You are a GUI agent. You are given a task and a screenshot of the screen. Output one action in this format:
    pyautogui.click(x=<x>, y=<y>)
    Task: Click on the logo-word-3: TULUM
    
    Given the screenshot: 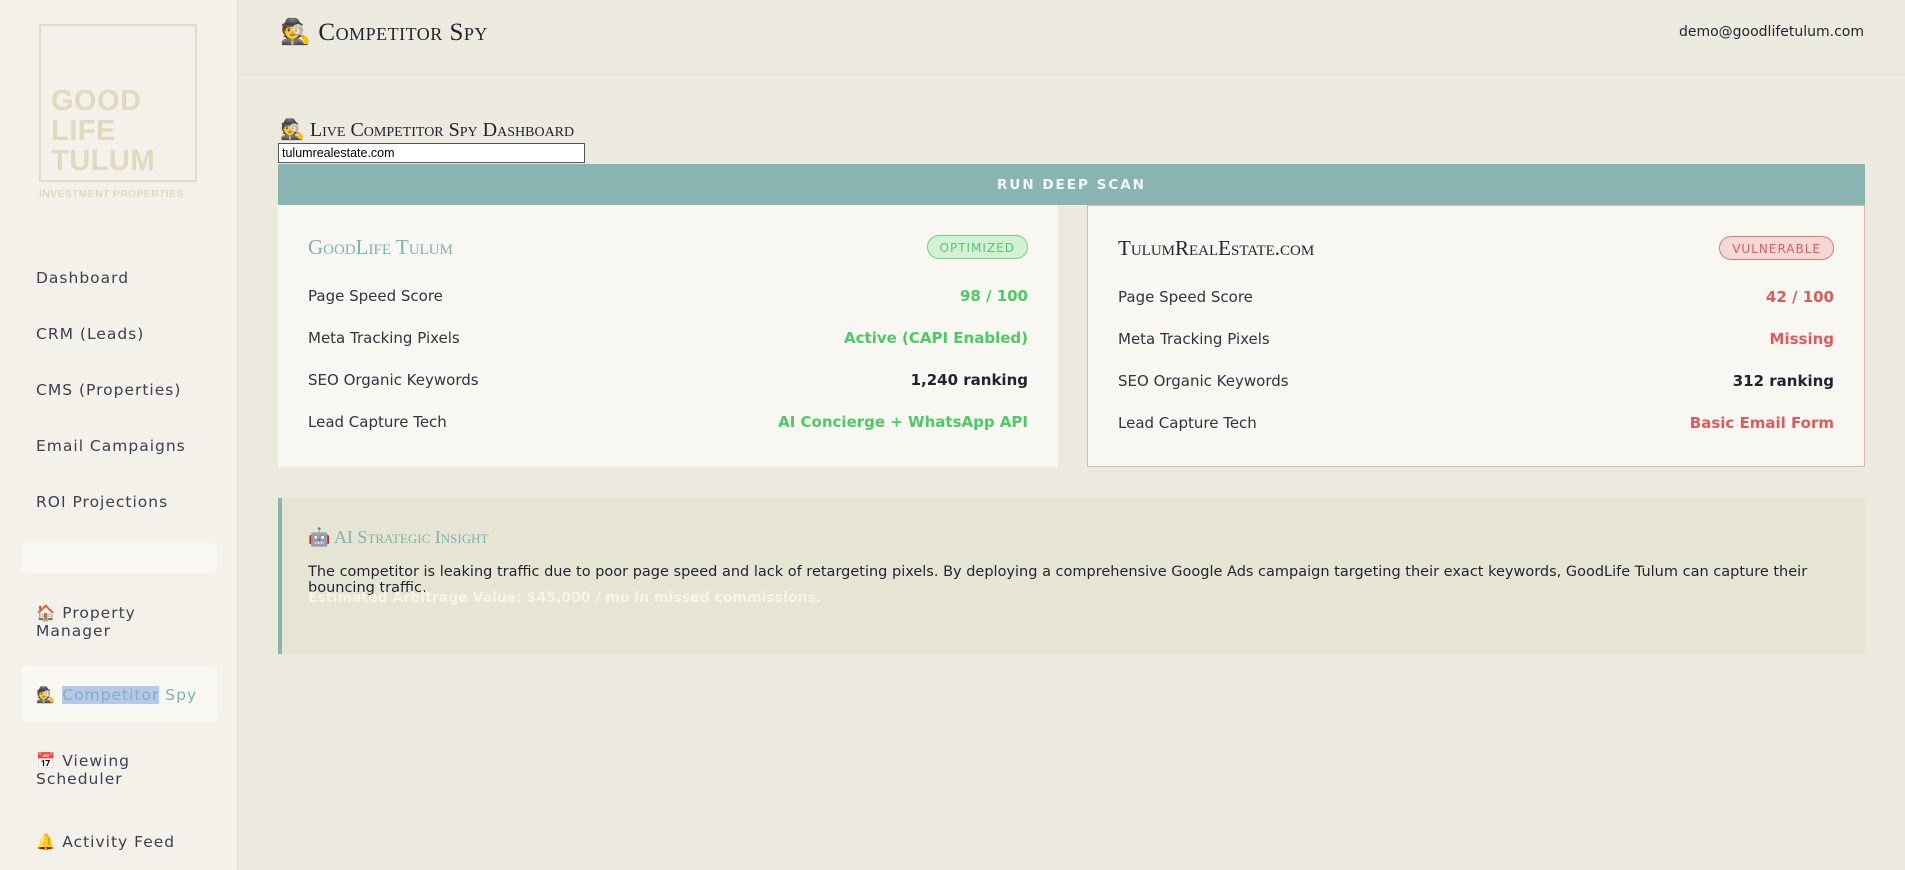 What is the action you would take?
    pyautogui.click(x=103, y=161)
    